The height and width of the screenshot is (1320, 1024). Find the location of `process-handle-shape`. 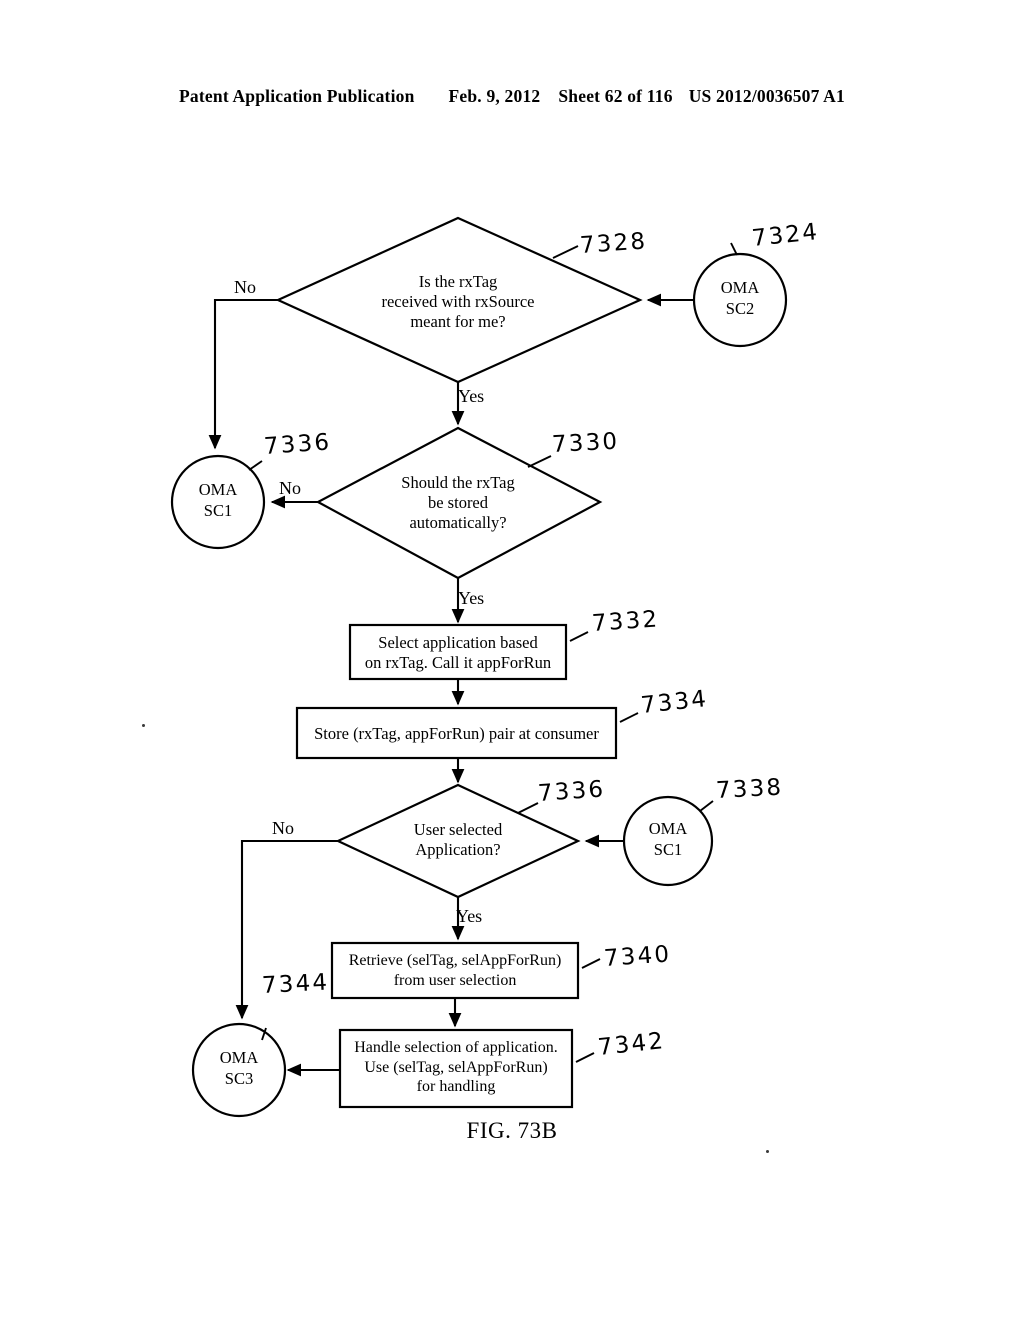

process-handle-shape is located at coordinates (456, 1068).